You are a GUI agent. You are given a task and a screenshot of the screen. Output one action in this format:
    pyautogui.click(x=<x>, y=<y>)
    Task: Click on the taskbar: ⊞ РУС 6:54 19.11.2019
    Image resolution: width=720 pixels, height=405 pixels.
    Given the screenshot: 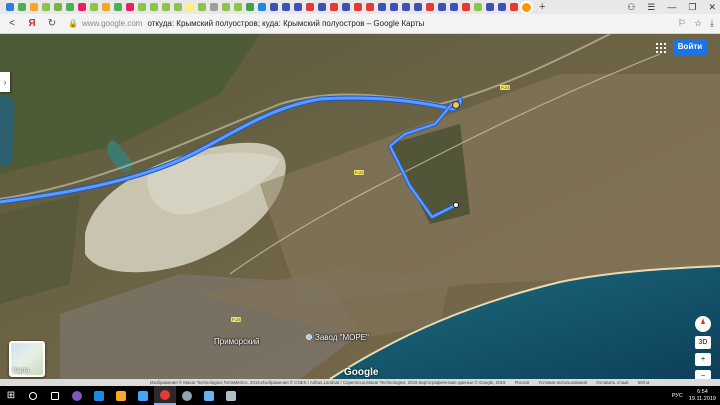 What is the action you would take?
    pyautogui.click(x=360, y=395)
    